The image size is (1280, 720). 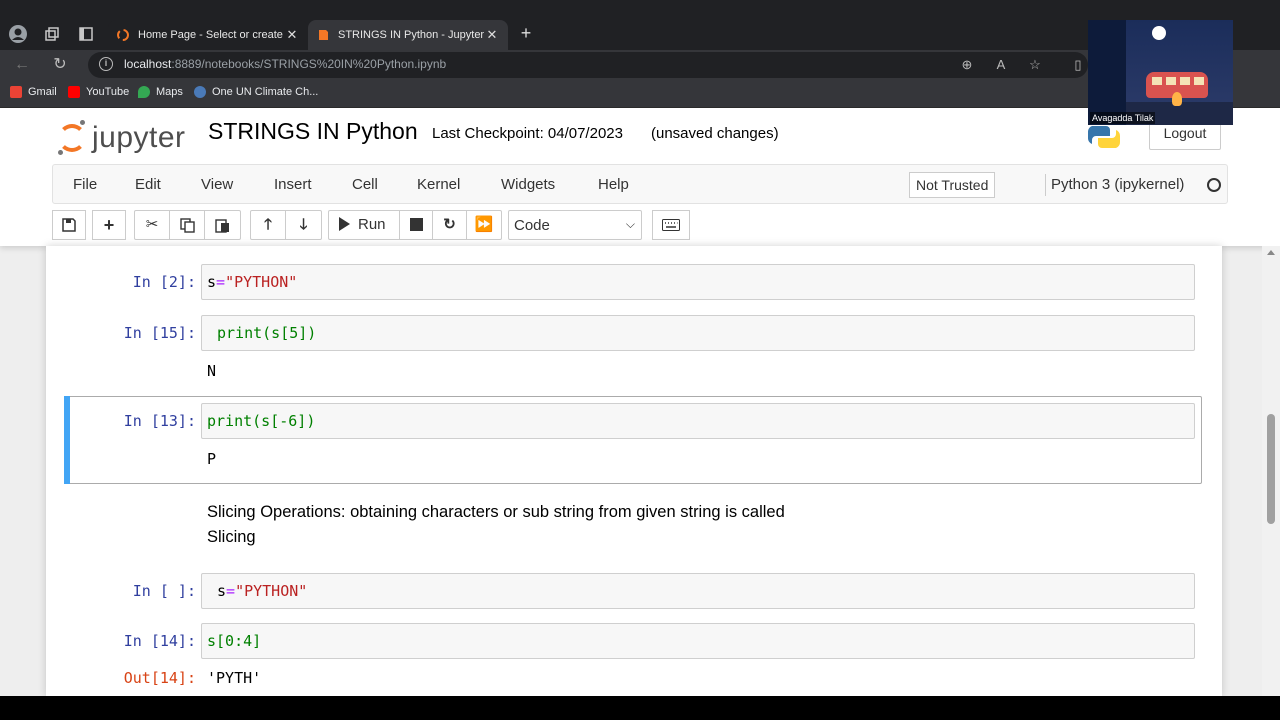 I want to click on tab-strings-notebook: STRINGS IN Python - Jupyter Notebook ✕, so click(x=408, y=35).